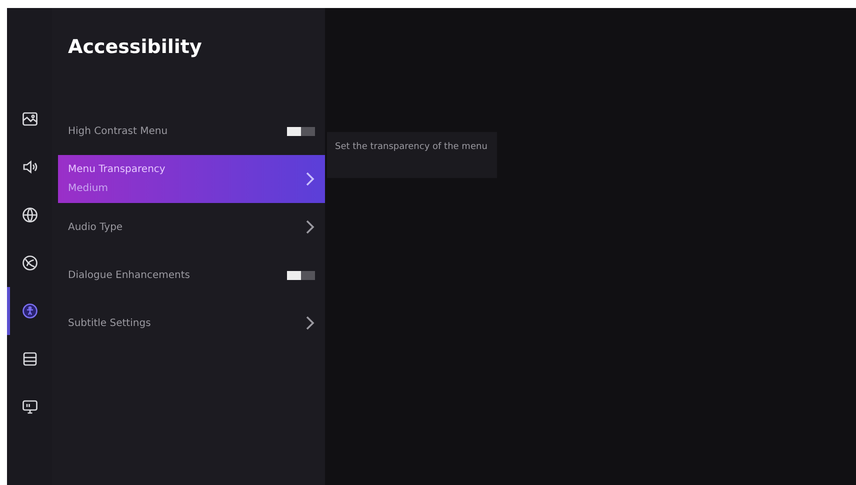 The image size is (856, 485). I want to click on list-icon, so click(29, 359).